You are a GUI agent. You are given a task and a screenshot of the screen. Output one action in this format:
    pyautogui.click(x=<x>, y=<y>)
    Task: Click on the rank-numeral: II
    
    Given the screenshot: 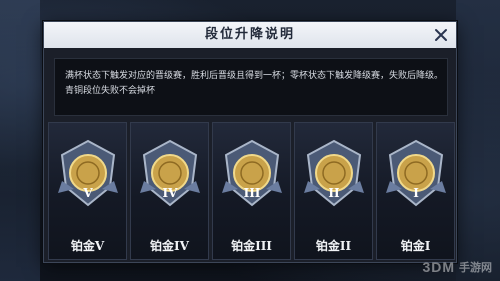 What is the action you would take?
    pyautogui.click(x=334, y=193)
    